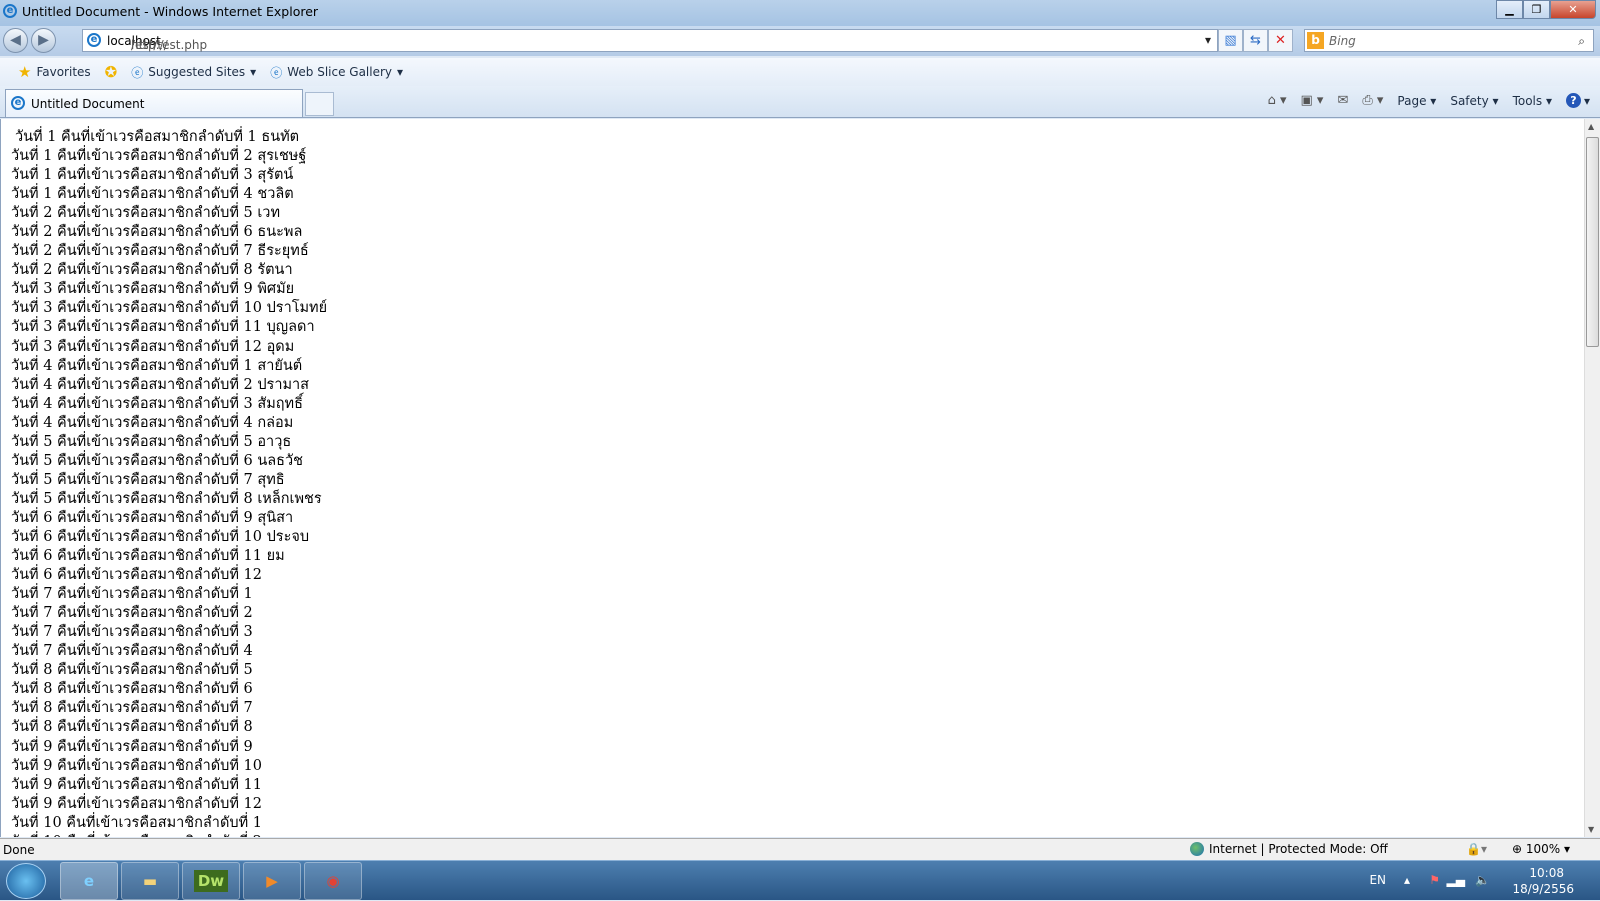 The image size is (1600, 901). I want to click on help-icon: ?, so click(1573, 100).